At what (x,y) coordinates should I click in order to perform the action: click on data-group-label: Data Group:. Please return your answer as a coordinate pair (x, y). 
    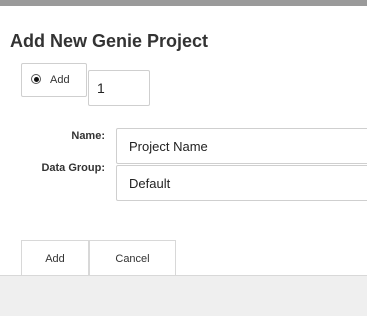
    Looking at the image, I should click on (73, 168).